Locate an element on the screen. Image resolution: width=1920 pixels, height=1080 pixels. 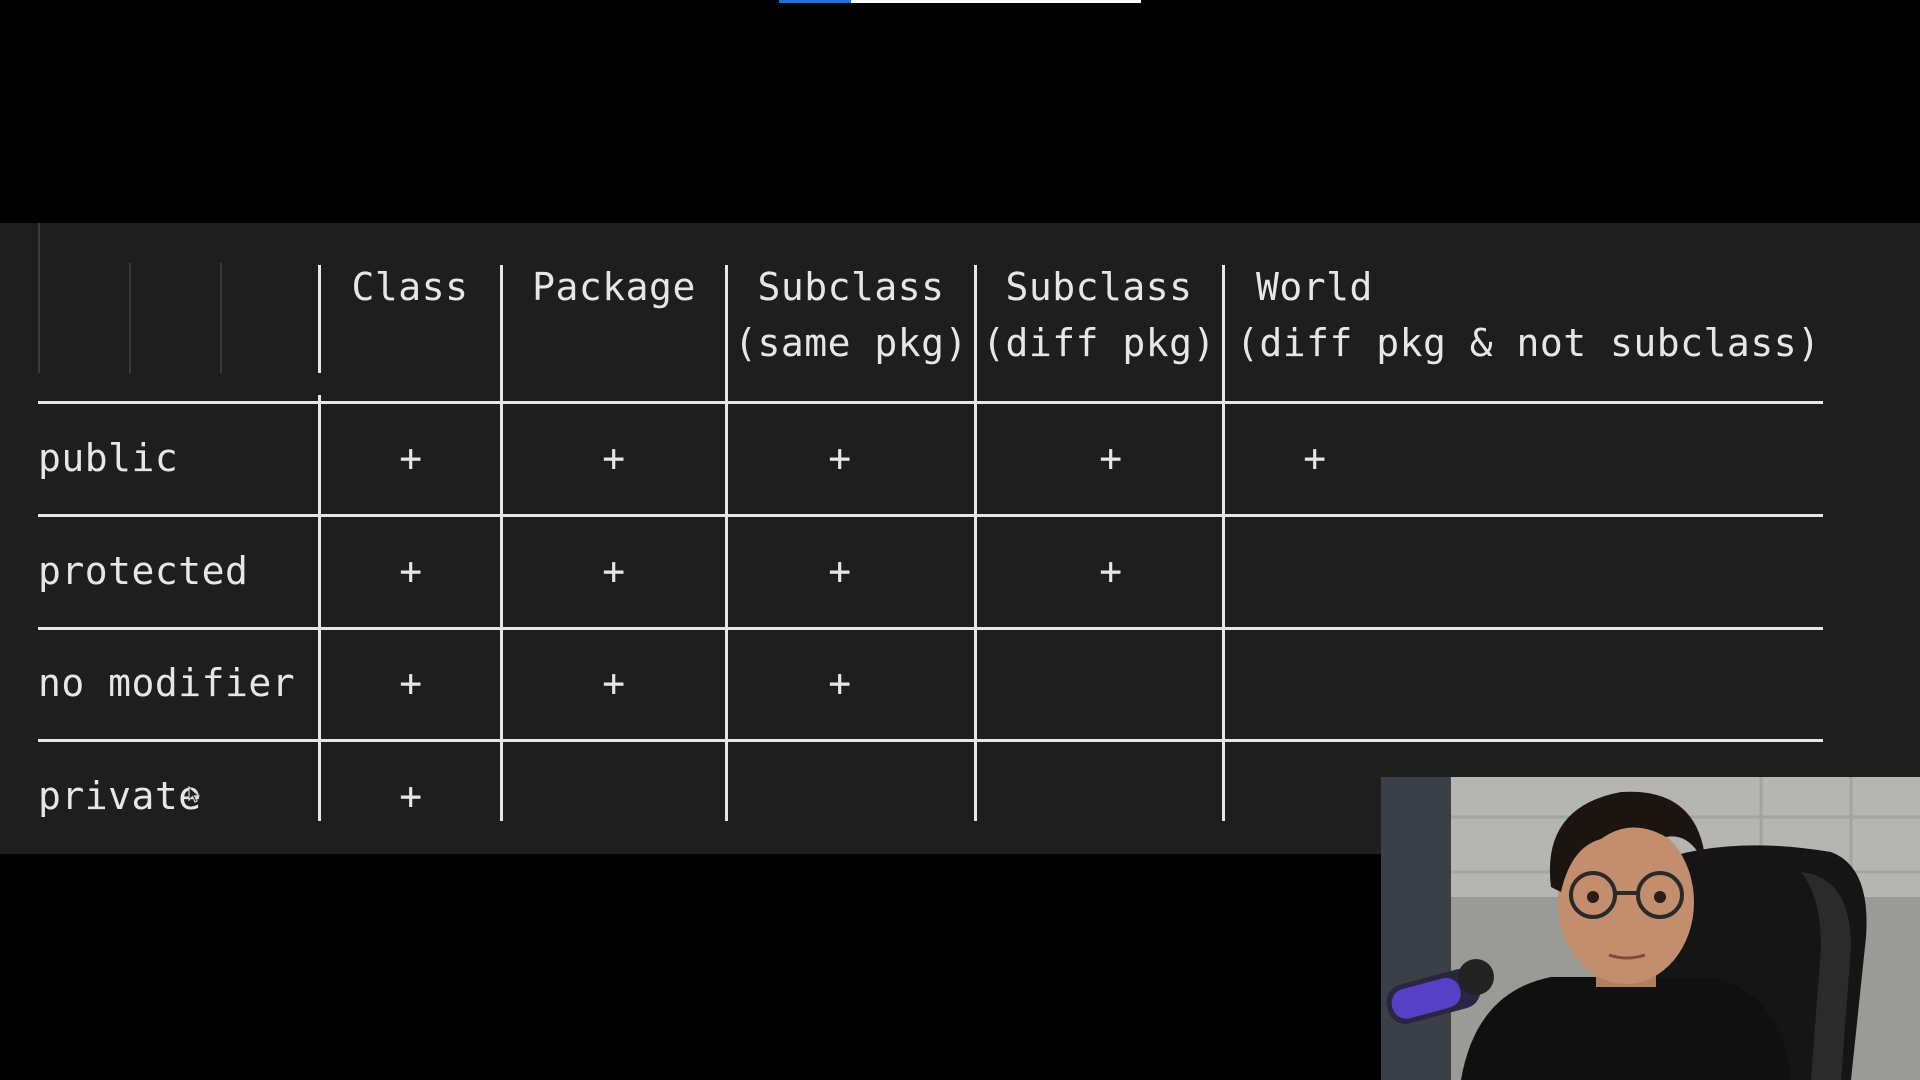
header-class: Class is located at coordinates (410, 287).